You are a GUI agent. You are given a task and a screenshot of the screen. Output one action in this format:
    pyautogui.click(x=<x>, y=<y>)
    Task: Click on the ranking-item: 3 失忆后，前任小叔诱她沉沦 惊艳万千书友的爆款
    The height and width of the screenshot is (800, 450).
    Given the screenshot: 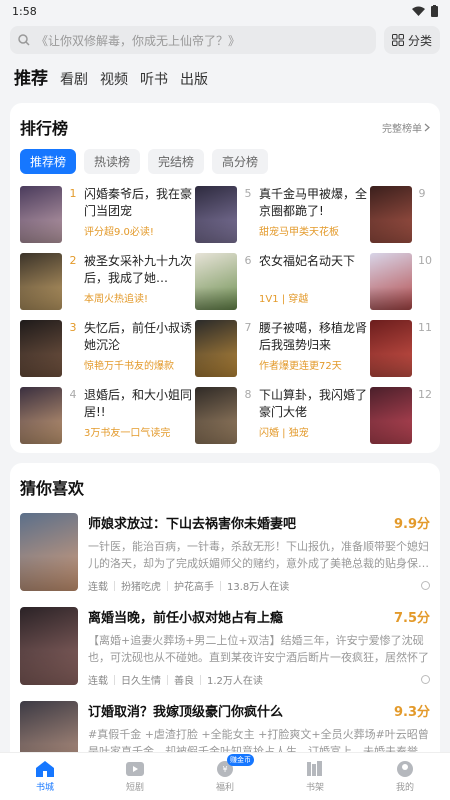 What is the action you would take?
    pyautogui.click(x=107, y=348)
    